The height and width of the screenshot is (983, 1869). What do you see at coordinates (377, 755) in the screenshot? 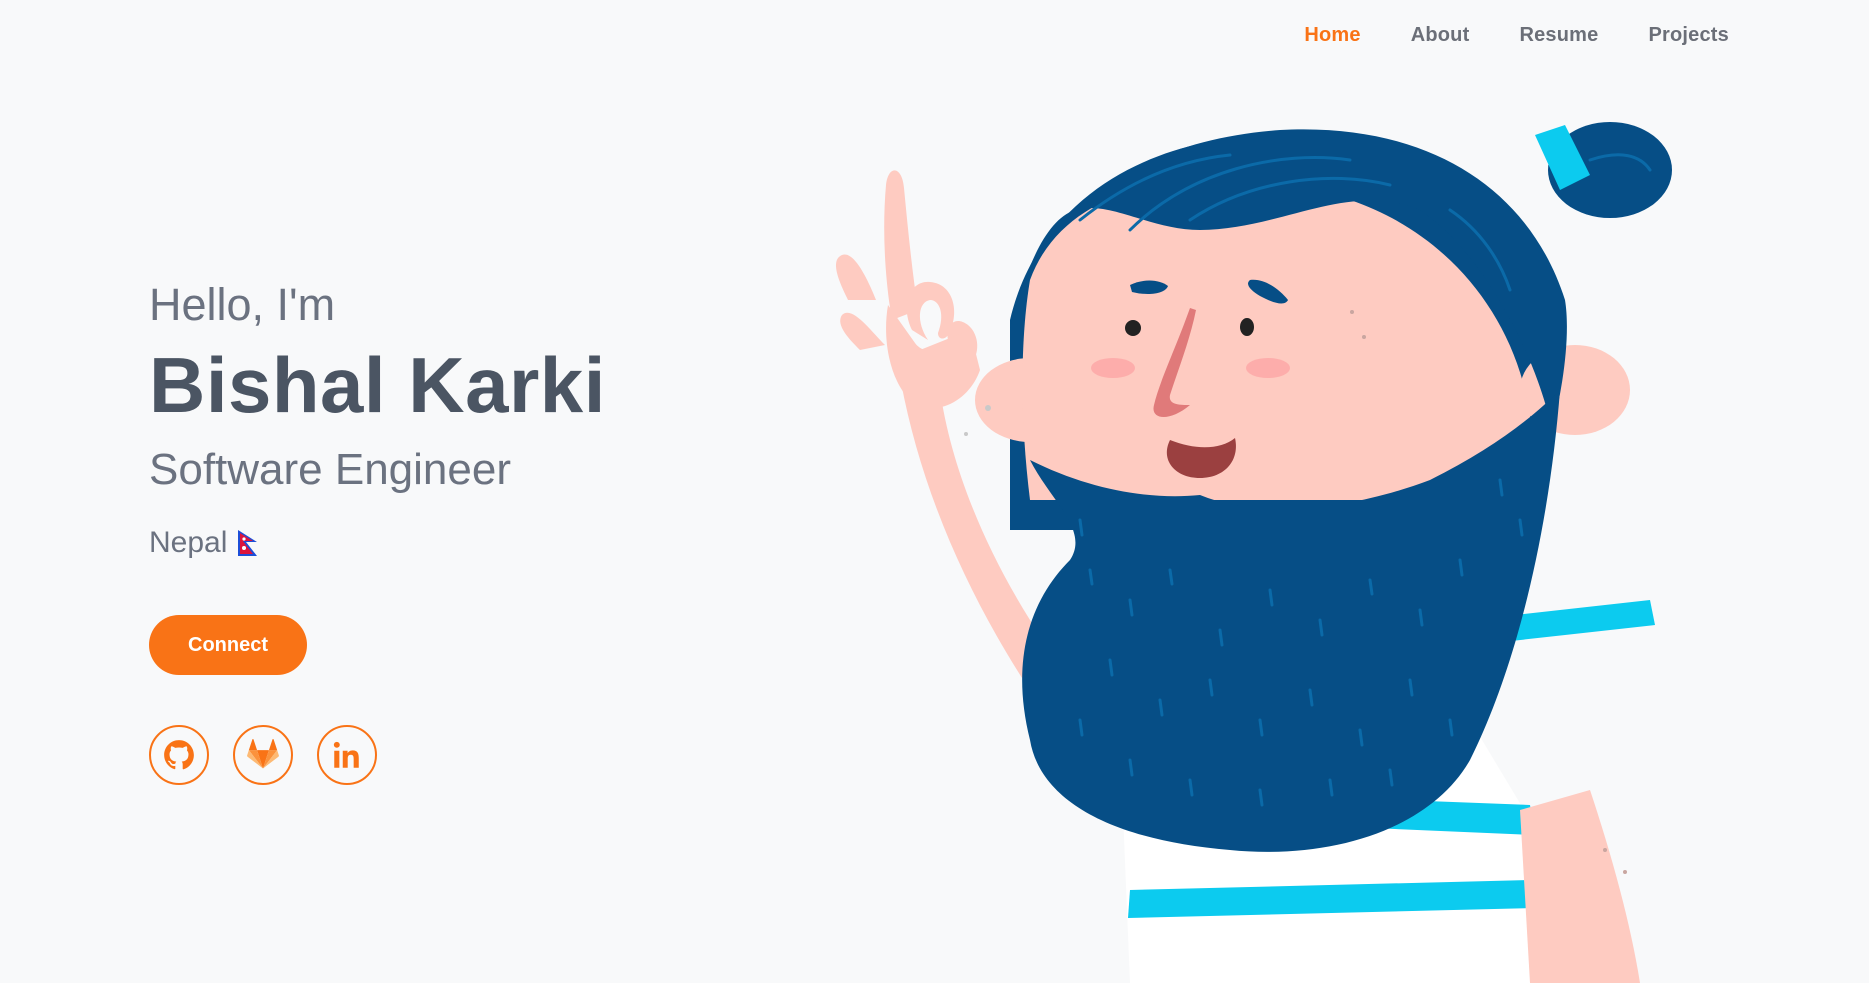
I see `social-links` at bounding box center [377, 755].